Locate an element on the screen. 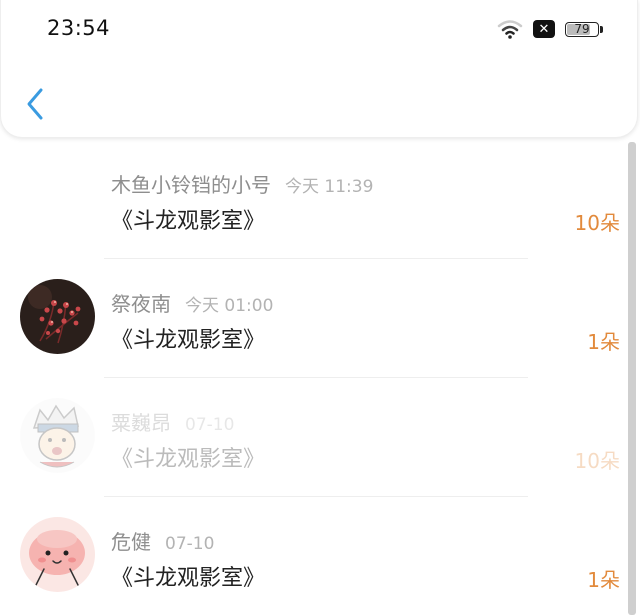 The height and width of the screenshot is (616, 640). wifi-icon is located at coordinates (510, 29).